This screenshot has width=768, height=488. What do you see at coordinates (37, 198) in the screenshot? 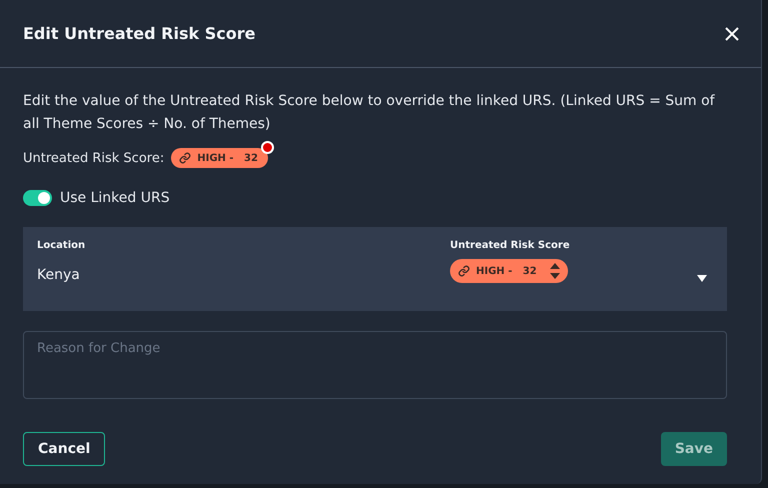
I see `toggle-switch` at bounding box center [37, 198].